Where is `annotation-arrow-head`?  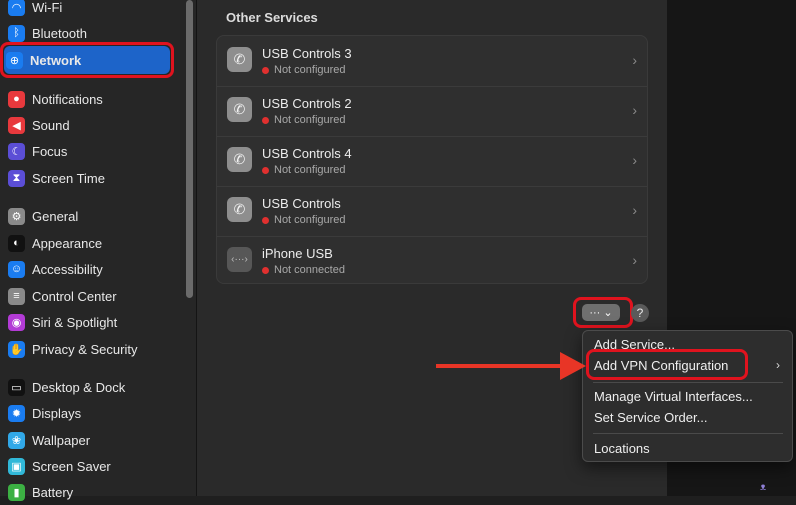 annotation-arrow-head is located at coordinates (573, 366).